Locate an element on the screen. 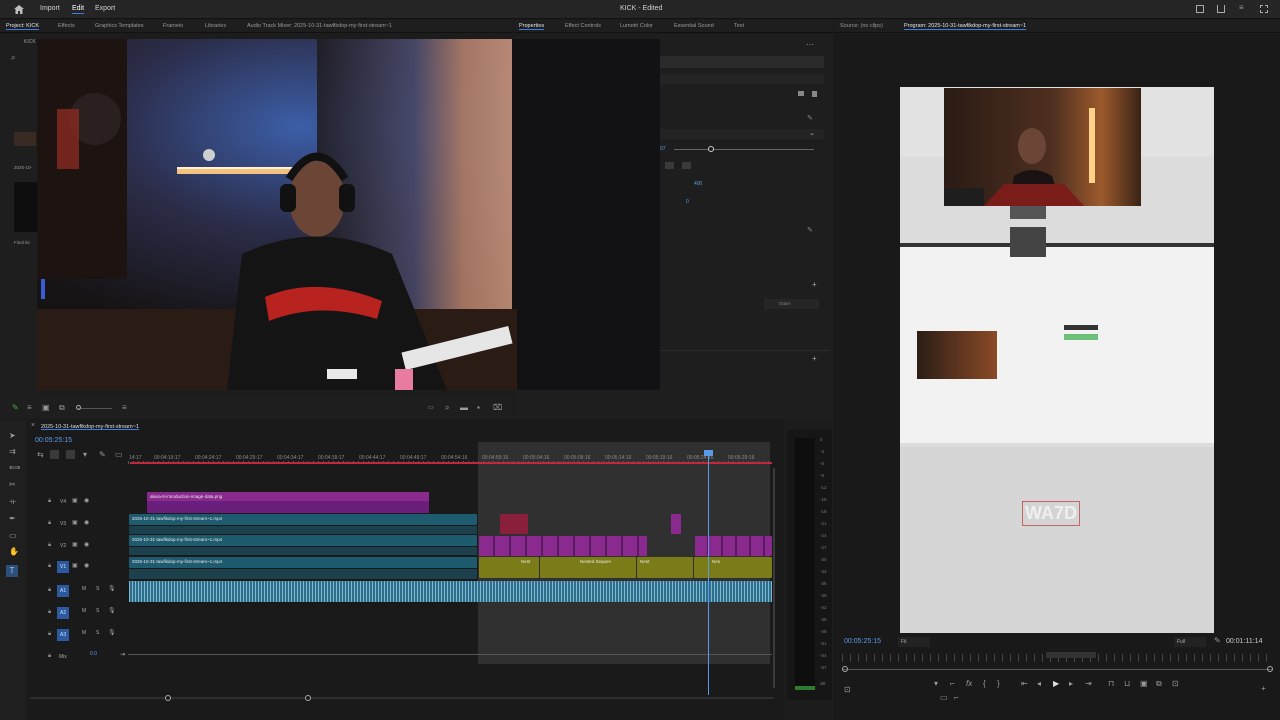  add-button-icon: + is located at coordinates (1263, 689).